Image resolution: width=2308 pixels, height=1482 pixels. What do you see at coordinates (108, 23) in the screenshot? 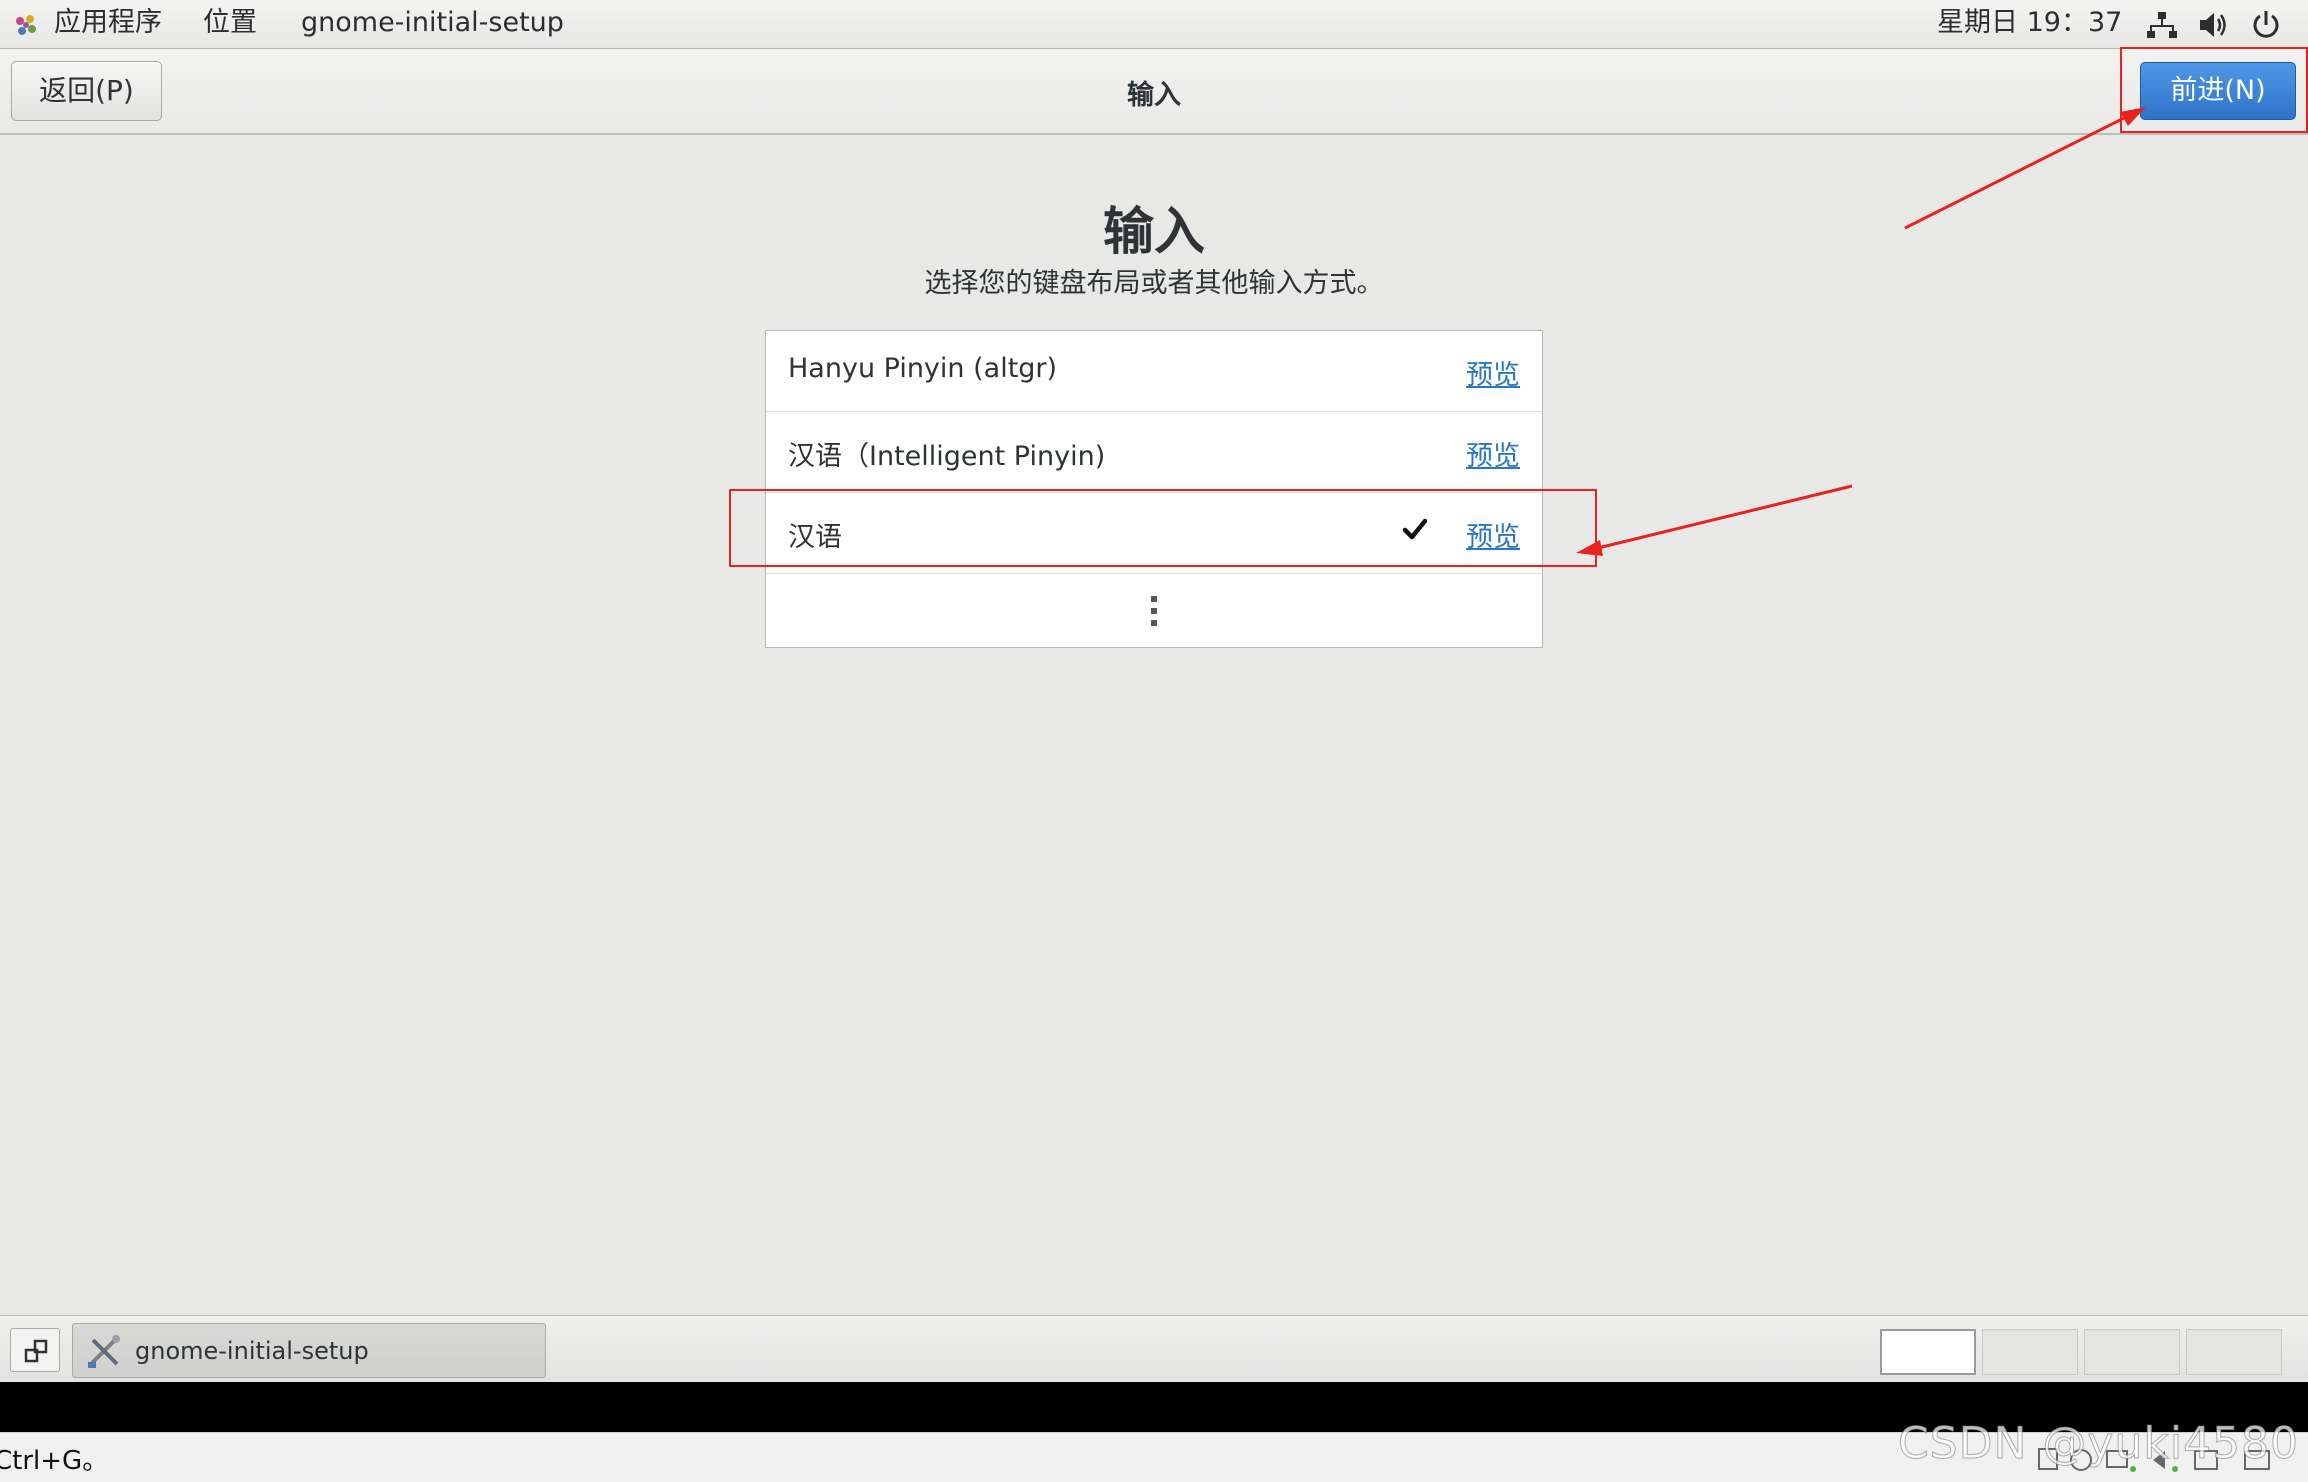
I see `applications-menu: 应用程序` at bounding box center [108, 23].